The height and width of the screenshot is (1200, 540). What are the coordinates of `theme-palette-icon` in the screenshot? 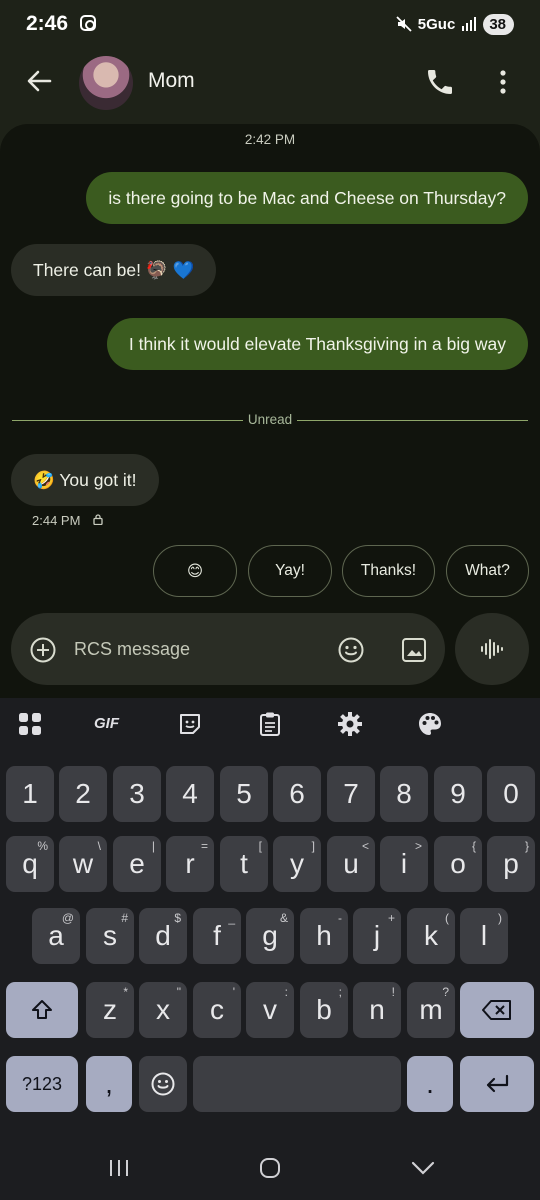 It's located at (430, 724).